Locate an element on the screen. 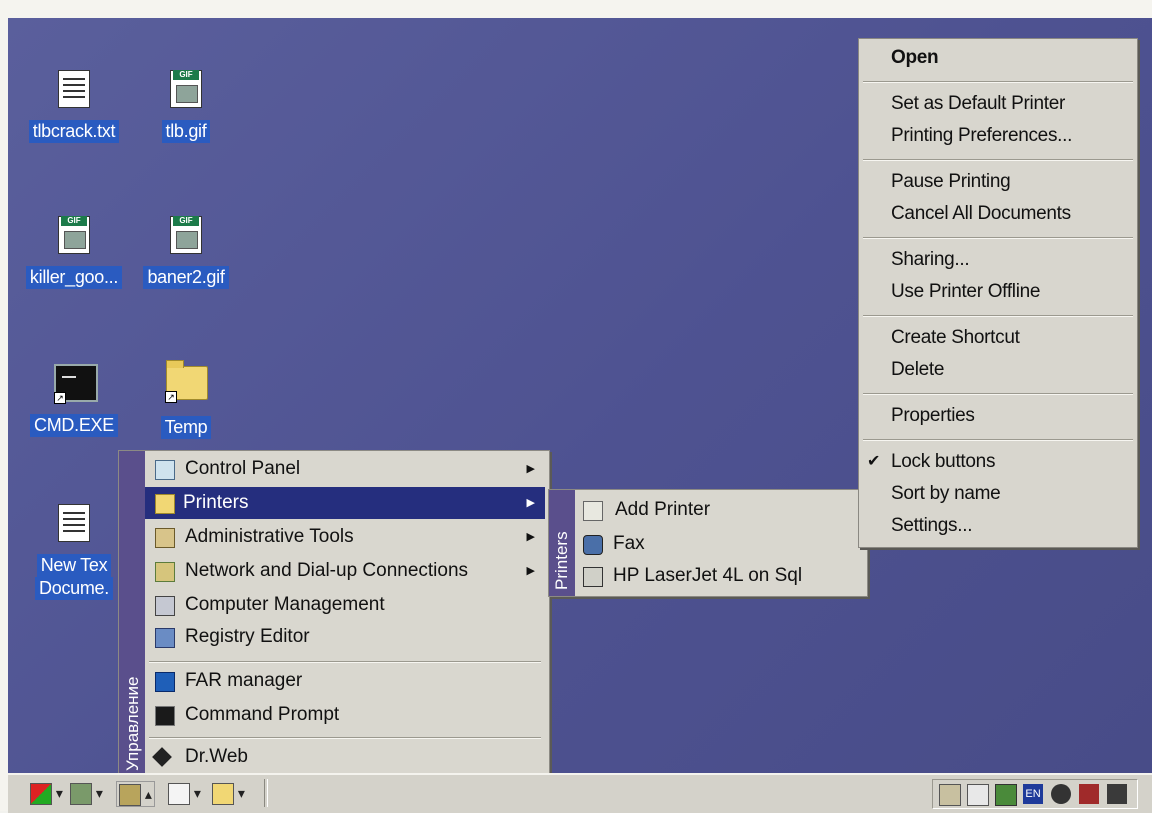 The height and width of the screenshot is (813, 1152). cmd-shortcut-icon: ↗ is located at coordinates (76, 386).